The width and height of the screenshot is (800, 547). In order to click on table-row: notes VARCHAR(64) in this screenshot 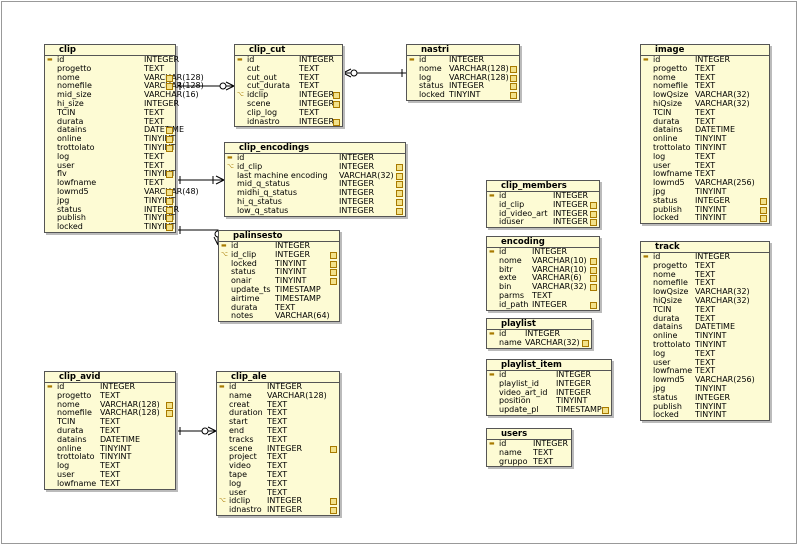, I will do `click(279, 316)`.